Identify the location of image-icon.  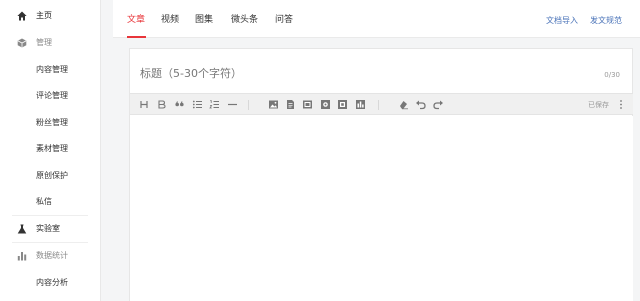
(273, 104).